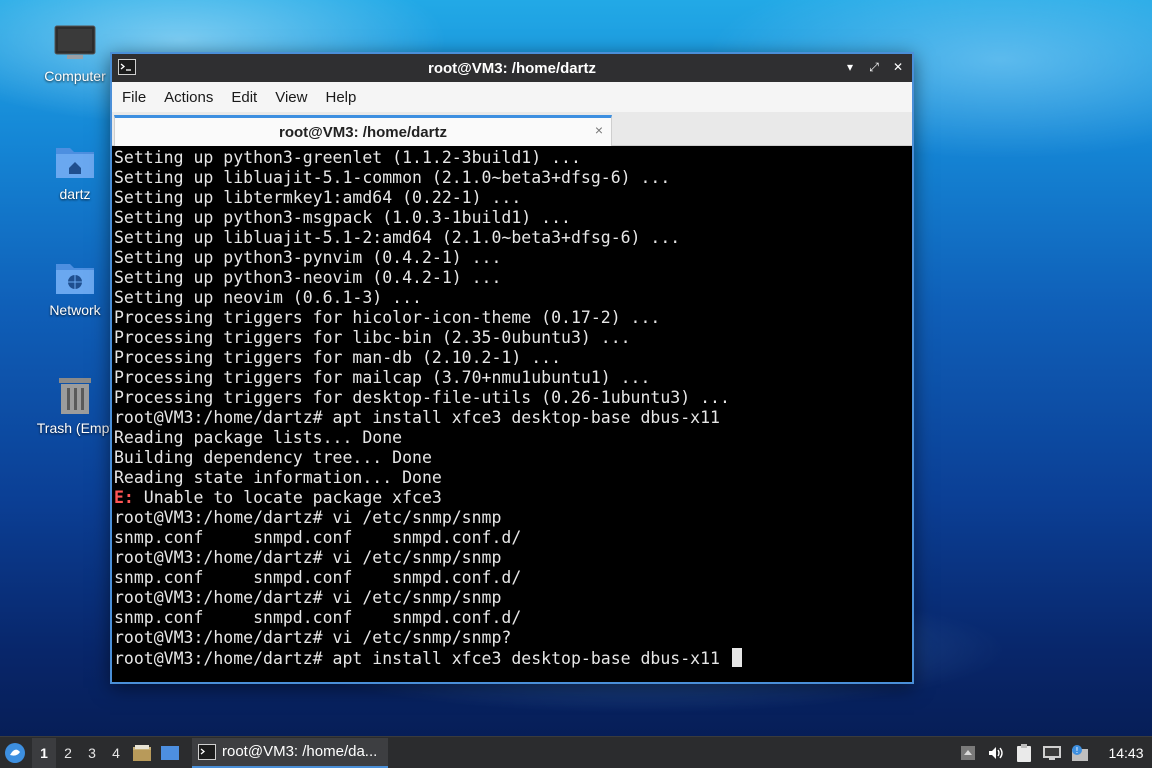  Describe the element at coordinates (75, 163) in the screenshot. I see `home-folder-icon` at that location.